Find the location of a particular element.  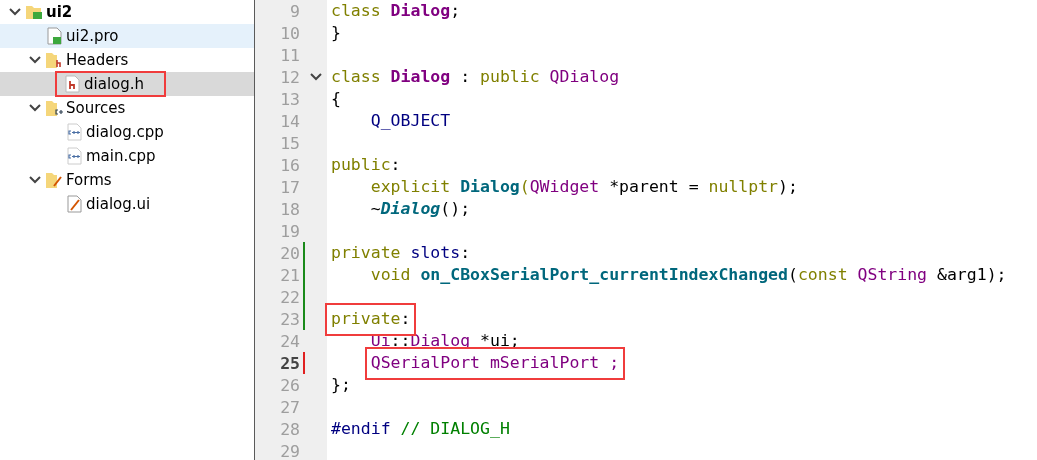

code-line: class Dialog; is located at coordinates (395, 11).